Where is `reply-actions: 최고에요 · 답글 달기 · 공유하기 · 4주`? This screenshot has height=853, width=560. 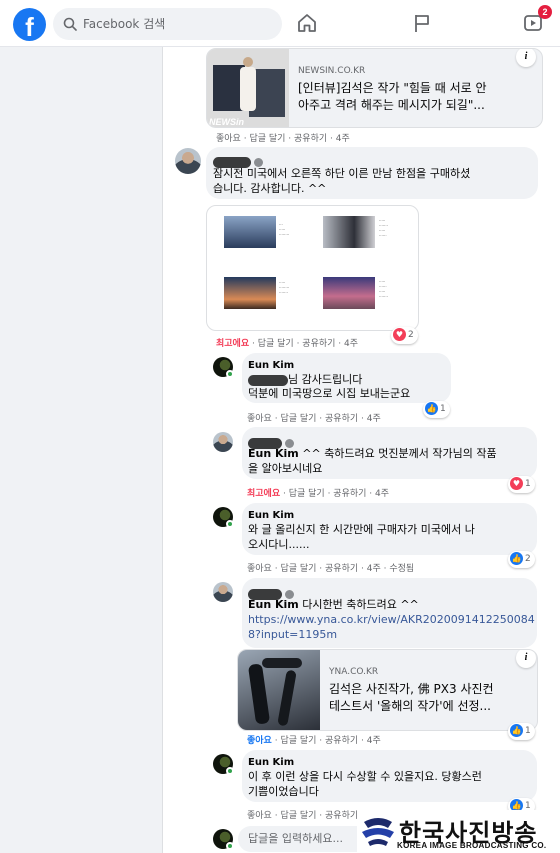
reply-actions: 최고에요 · 답글 달기 · 공유하기 · 4주 is located at coordinates (318, 494).